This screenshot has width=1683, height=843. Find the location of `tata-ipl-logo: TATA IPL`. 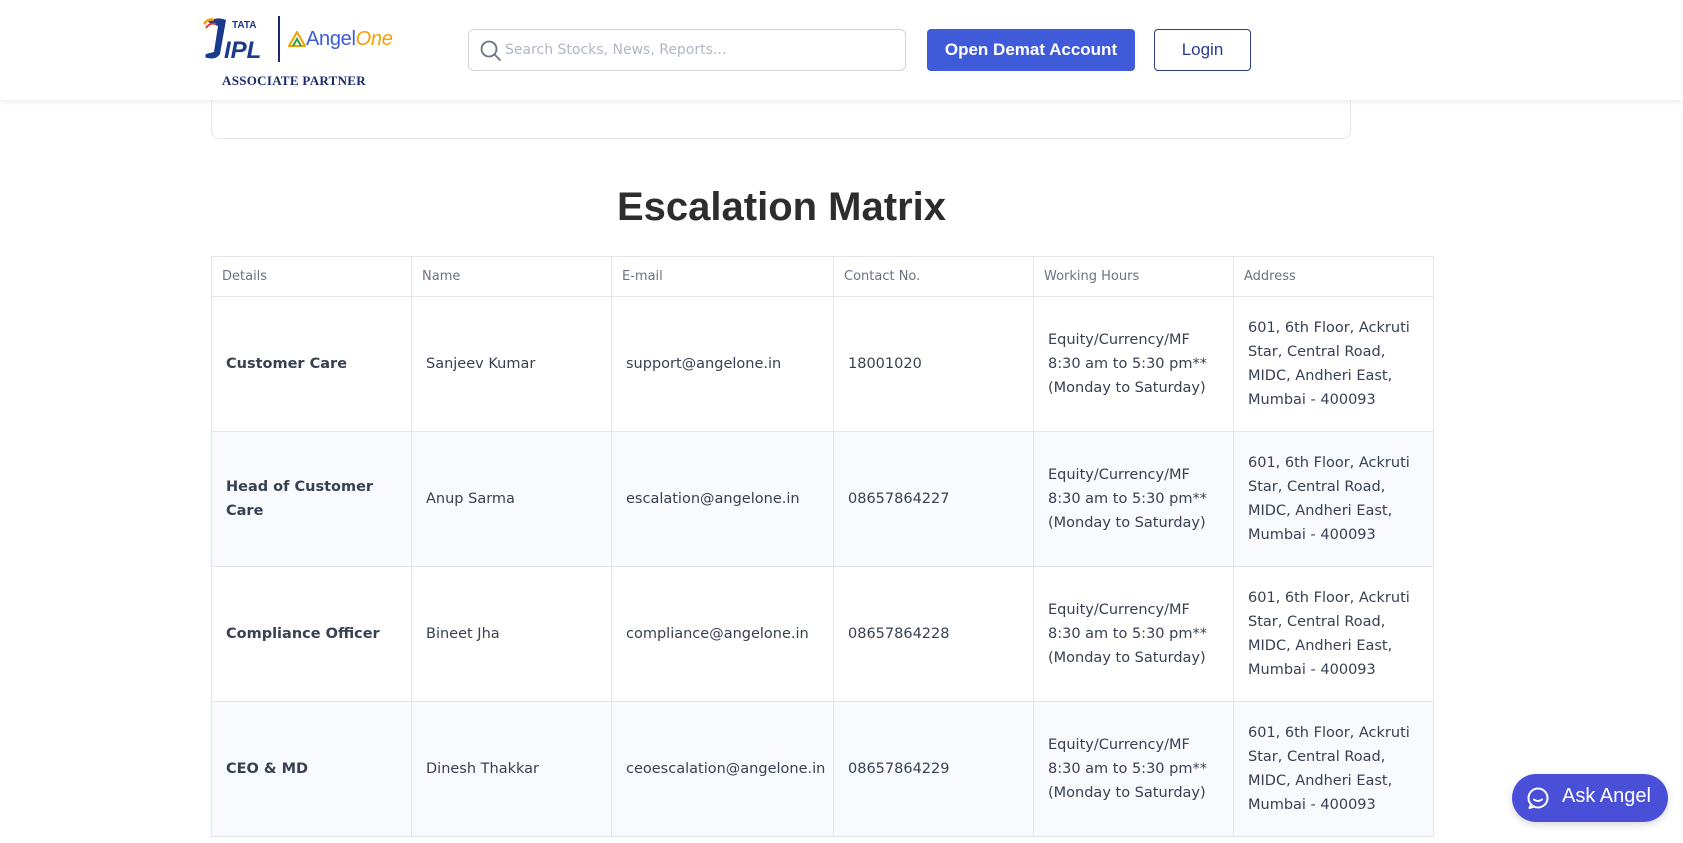

tata-ipl-logo: TATA IPL is located at coordinates (231, 41).